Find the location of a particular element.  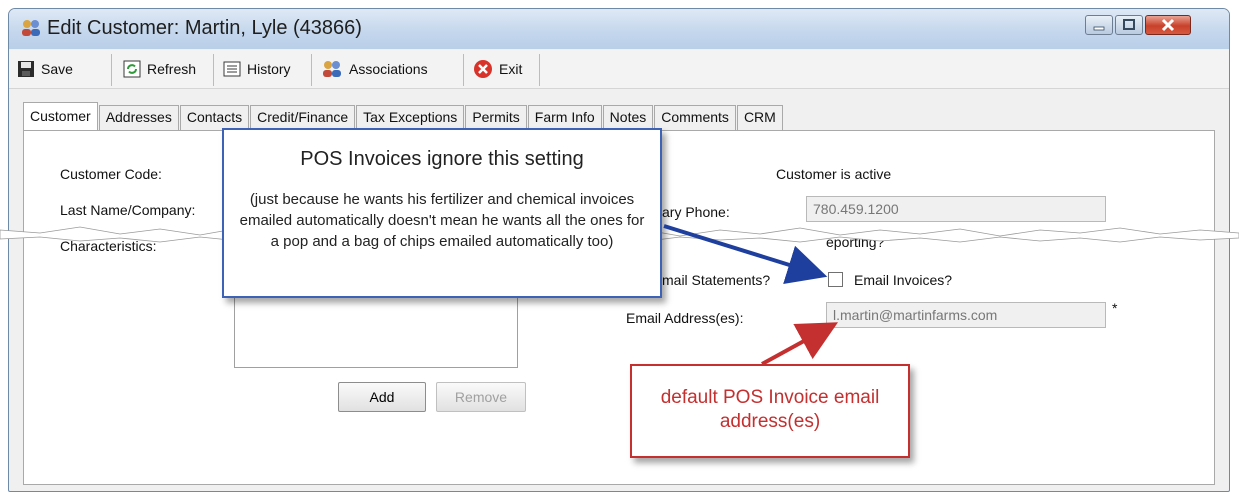

tab-comments: Comments is located at coordinates (695, 118).